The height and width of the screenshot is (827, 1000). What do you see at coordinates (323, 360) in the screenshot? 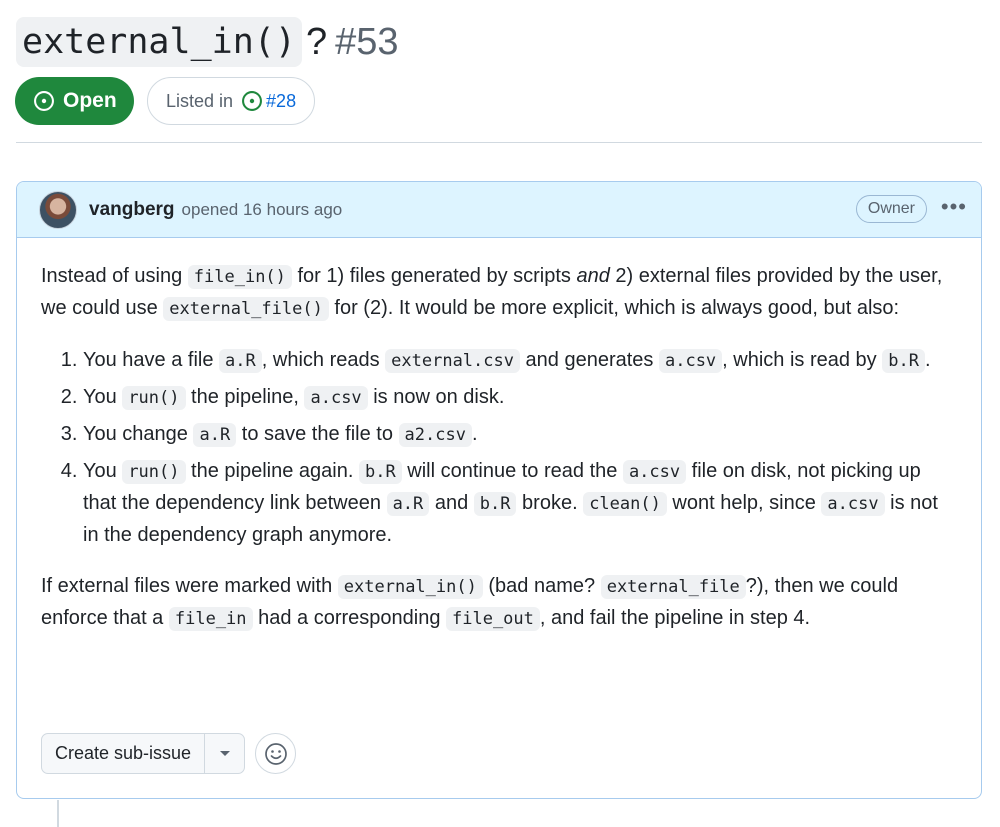
I see `text: , which reads` at bounding box center [323, 360].